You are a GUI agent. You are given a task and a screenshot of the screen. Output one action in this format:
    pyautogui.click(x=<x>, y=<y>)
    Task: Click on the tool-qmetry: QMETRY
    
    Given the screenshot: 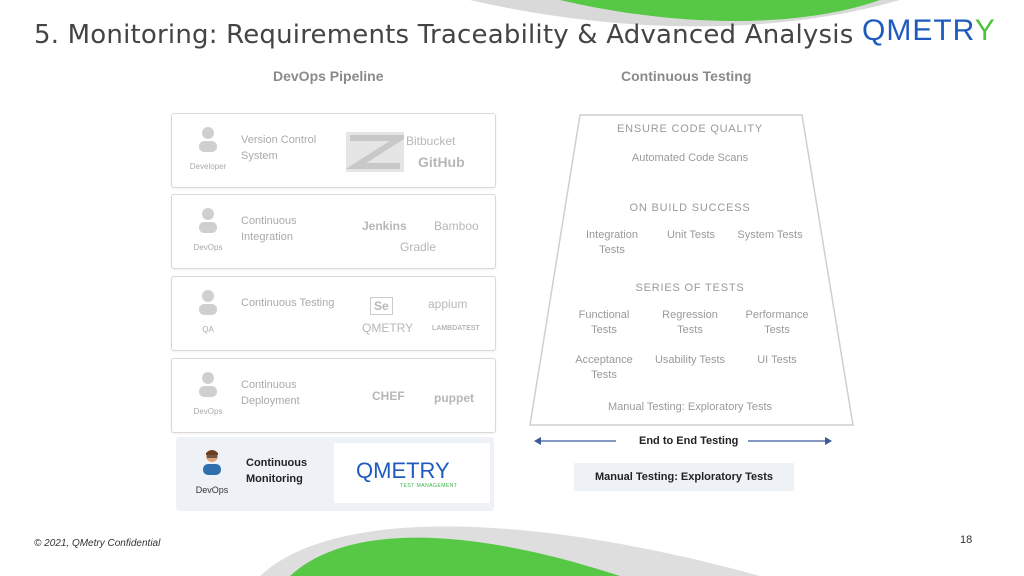 What is the action you would take?
    pyautogui.click(x=388, y=328)
    